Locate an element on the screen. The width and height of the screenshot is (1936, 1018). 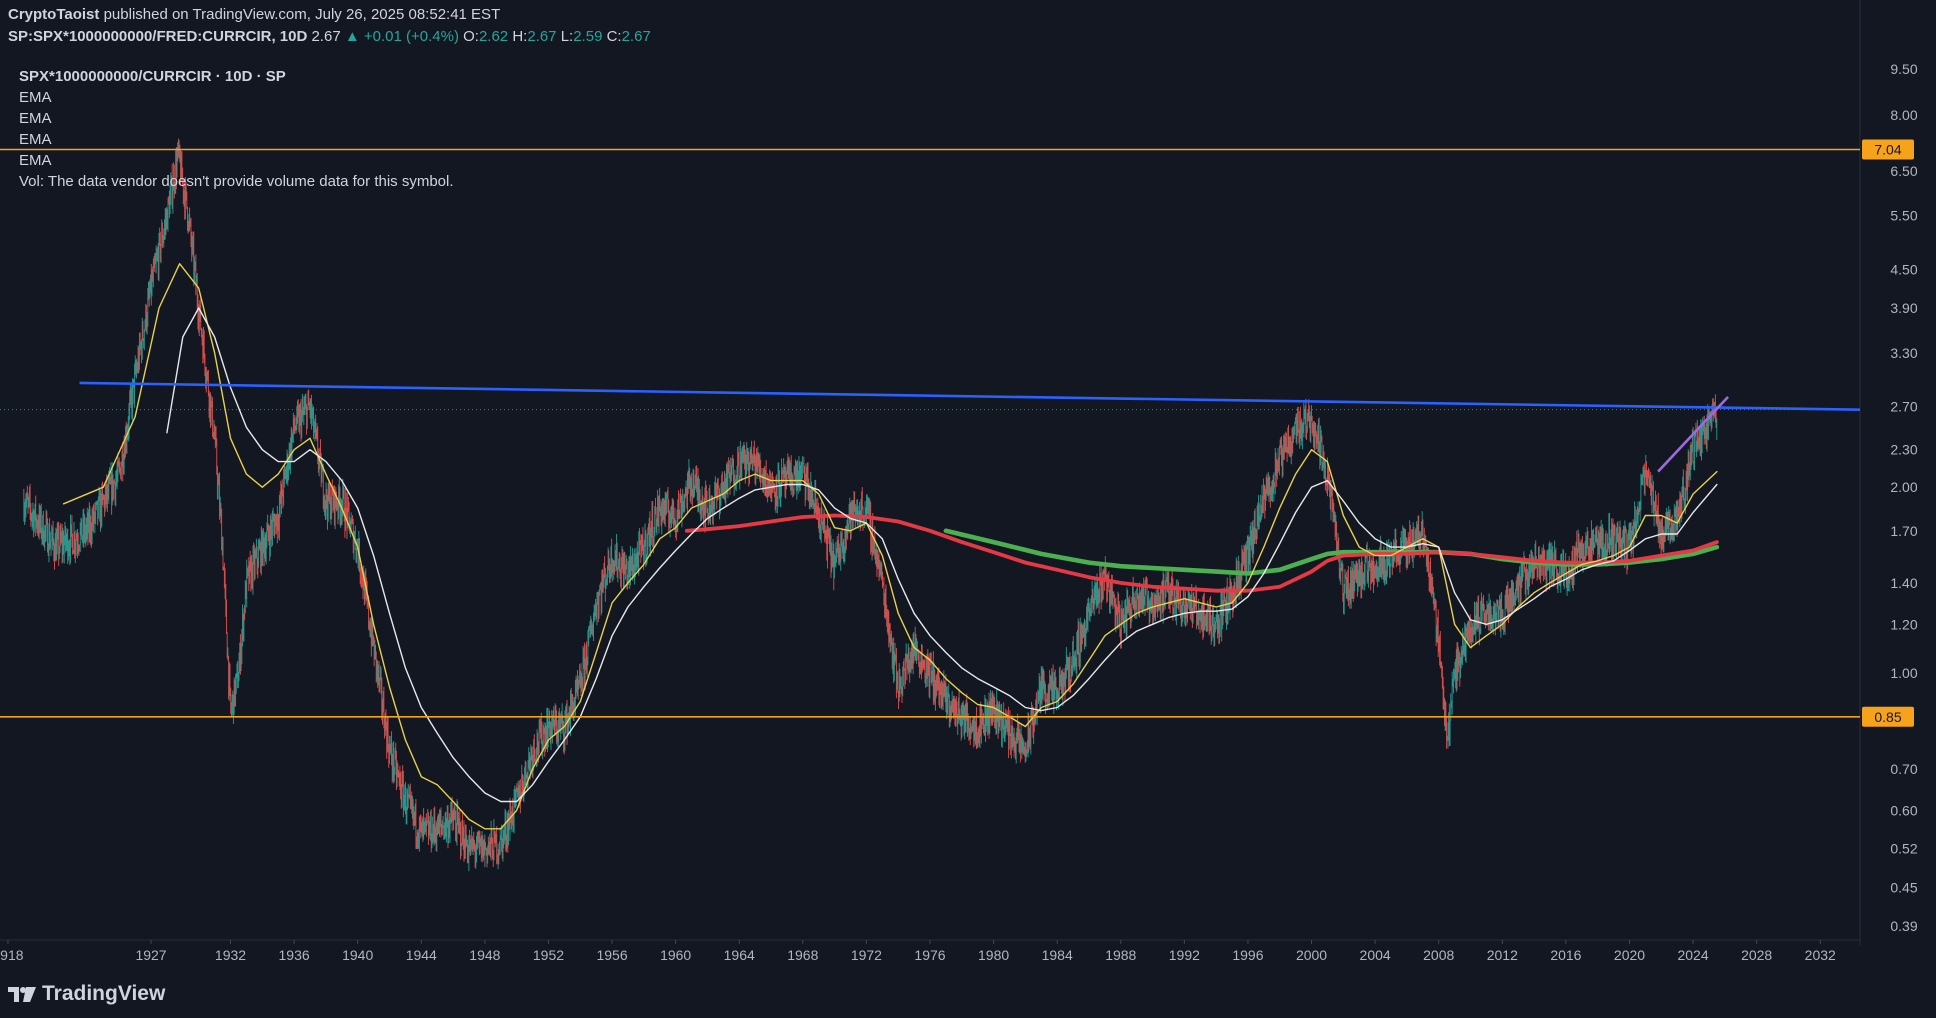
x-tick-label: 1948 is located at coordinates (484, 955).